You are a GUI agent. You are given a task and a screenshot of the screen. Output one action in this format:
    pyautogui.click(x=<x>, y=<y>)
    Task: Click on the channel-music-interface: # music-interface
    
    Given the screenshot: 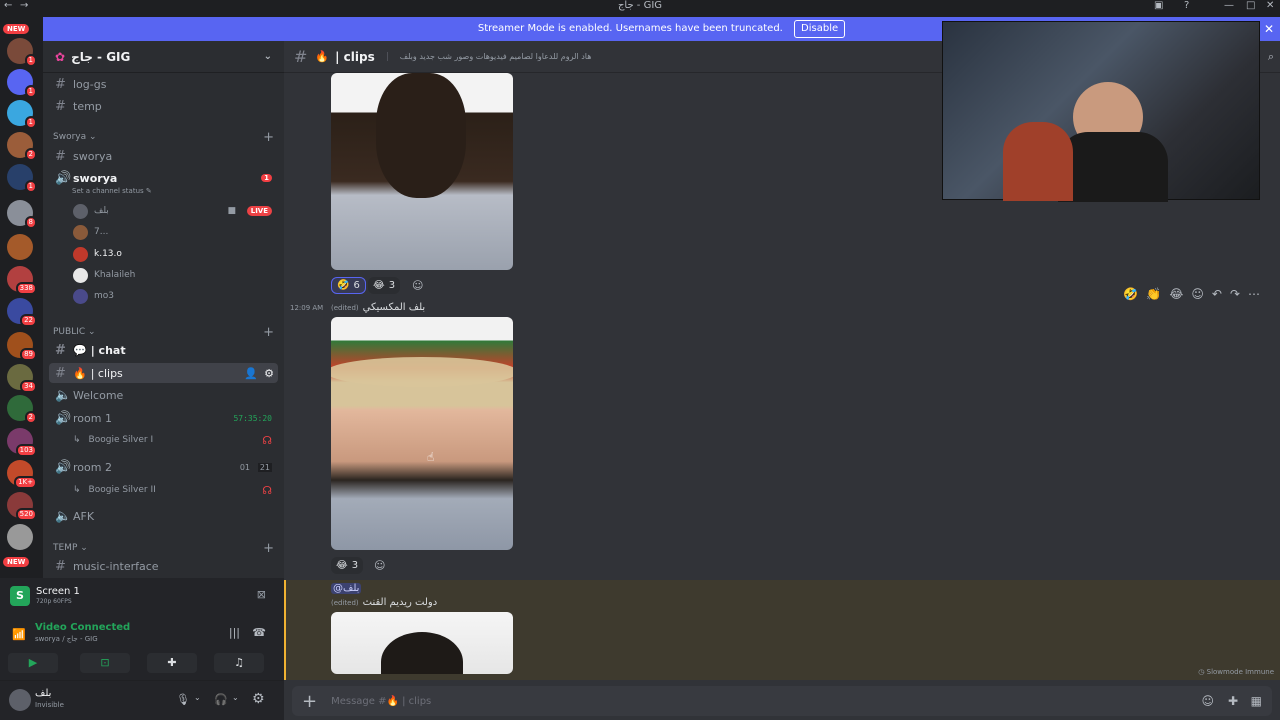 What is the action you would take?
    pyautogui.click(x=163, y=566)
    